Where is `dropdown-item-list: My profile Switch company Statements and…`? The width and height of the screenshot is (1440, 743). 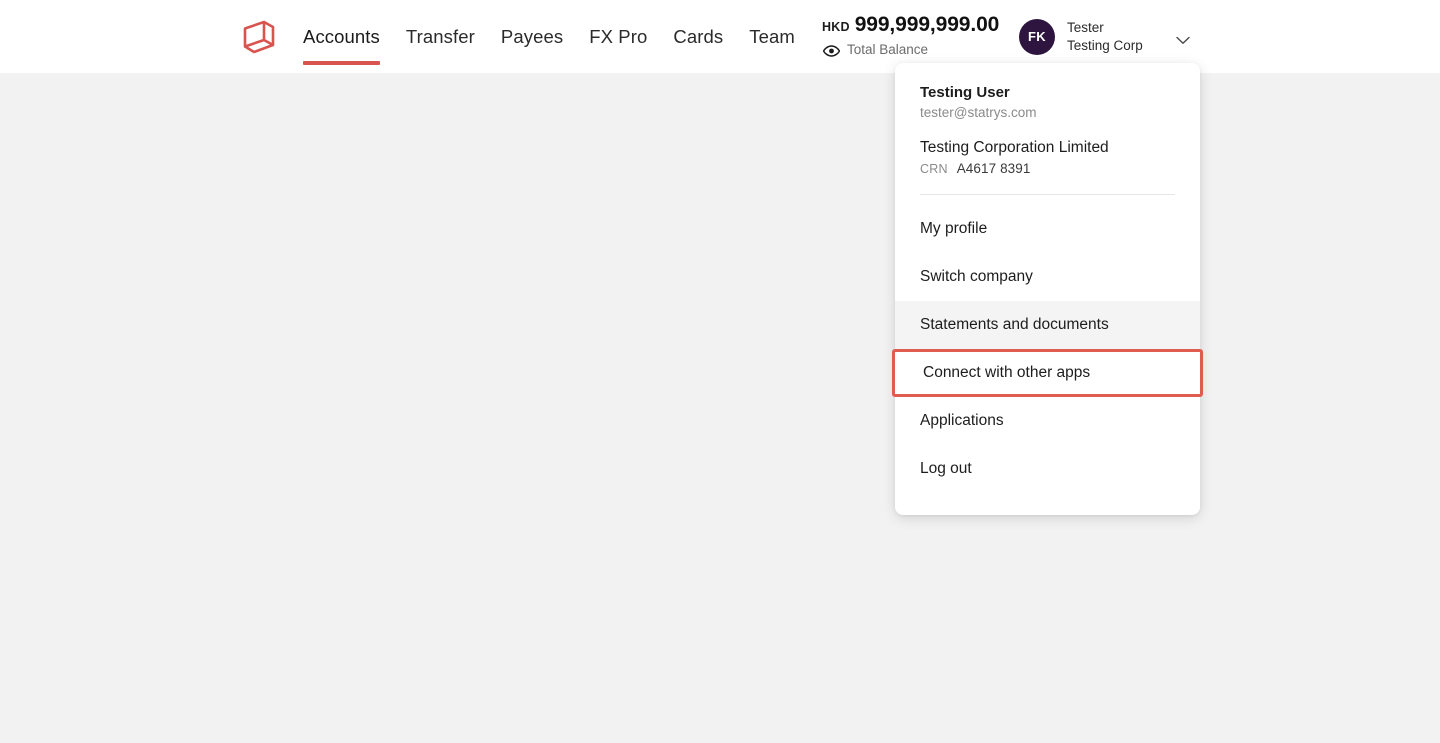 dropdown-item-list: My profile Switch company Statements and… is located at coordinates (1047, 349).